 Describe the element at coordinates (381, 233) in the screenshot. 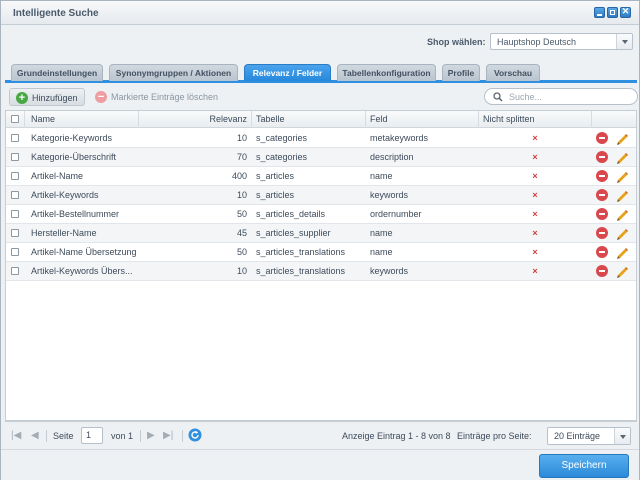

I see `cell-field: name` at that location.